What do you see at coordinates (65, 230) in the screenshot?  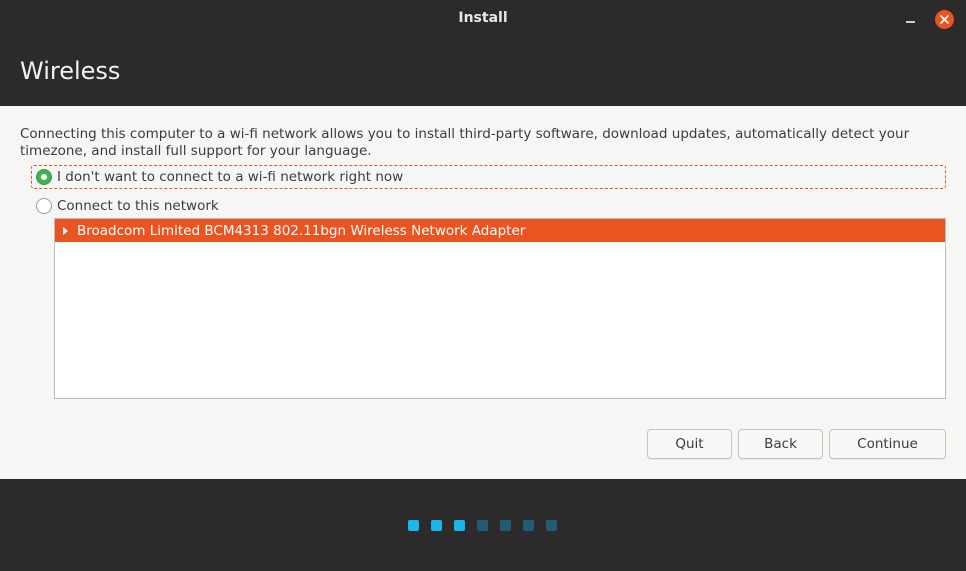 I see `triangle-right-icon` at bounding box center [65, 230].